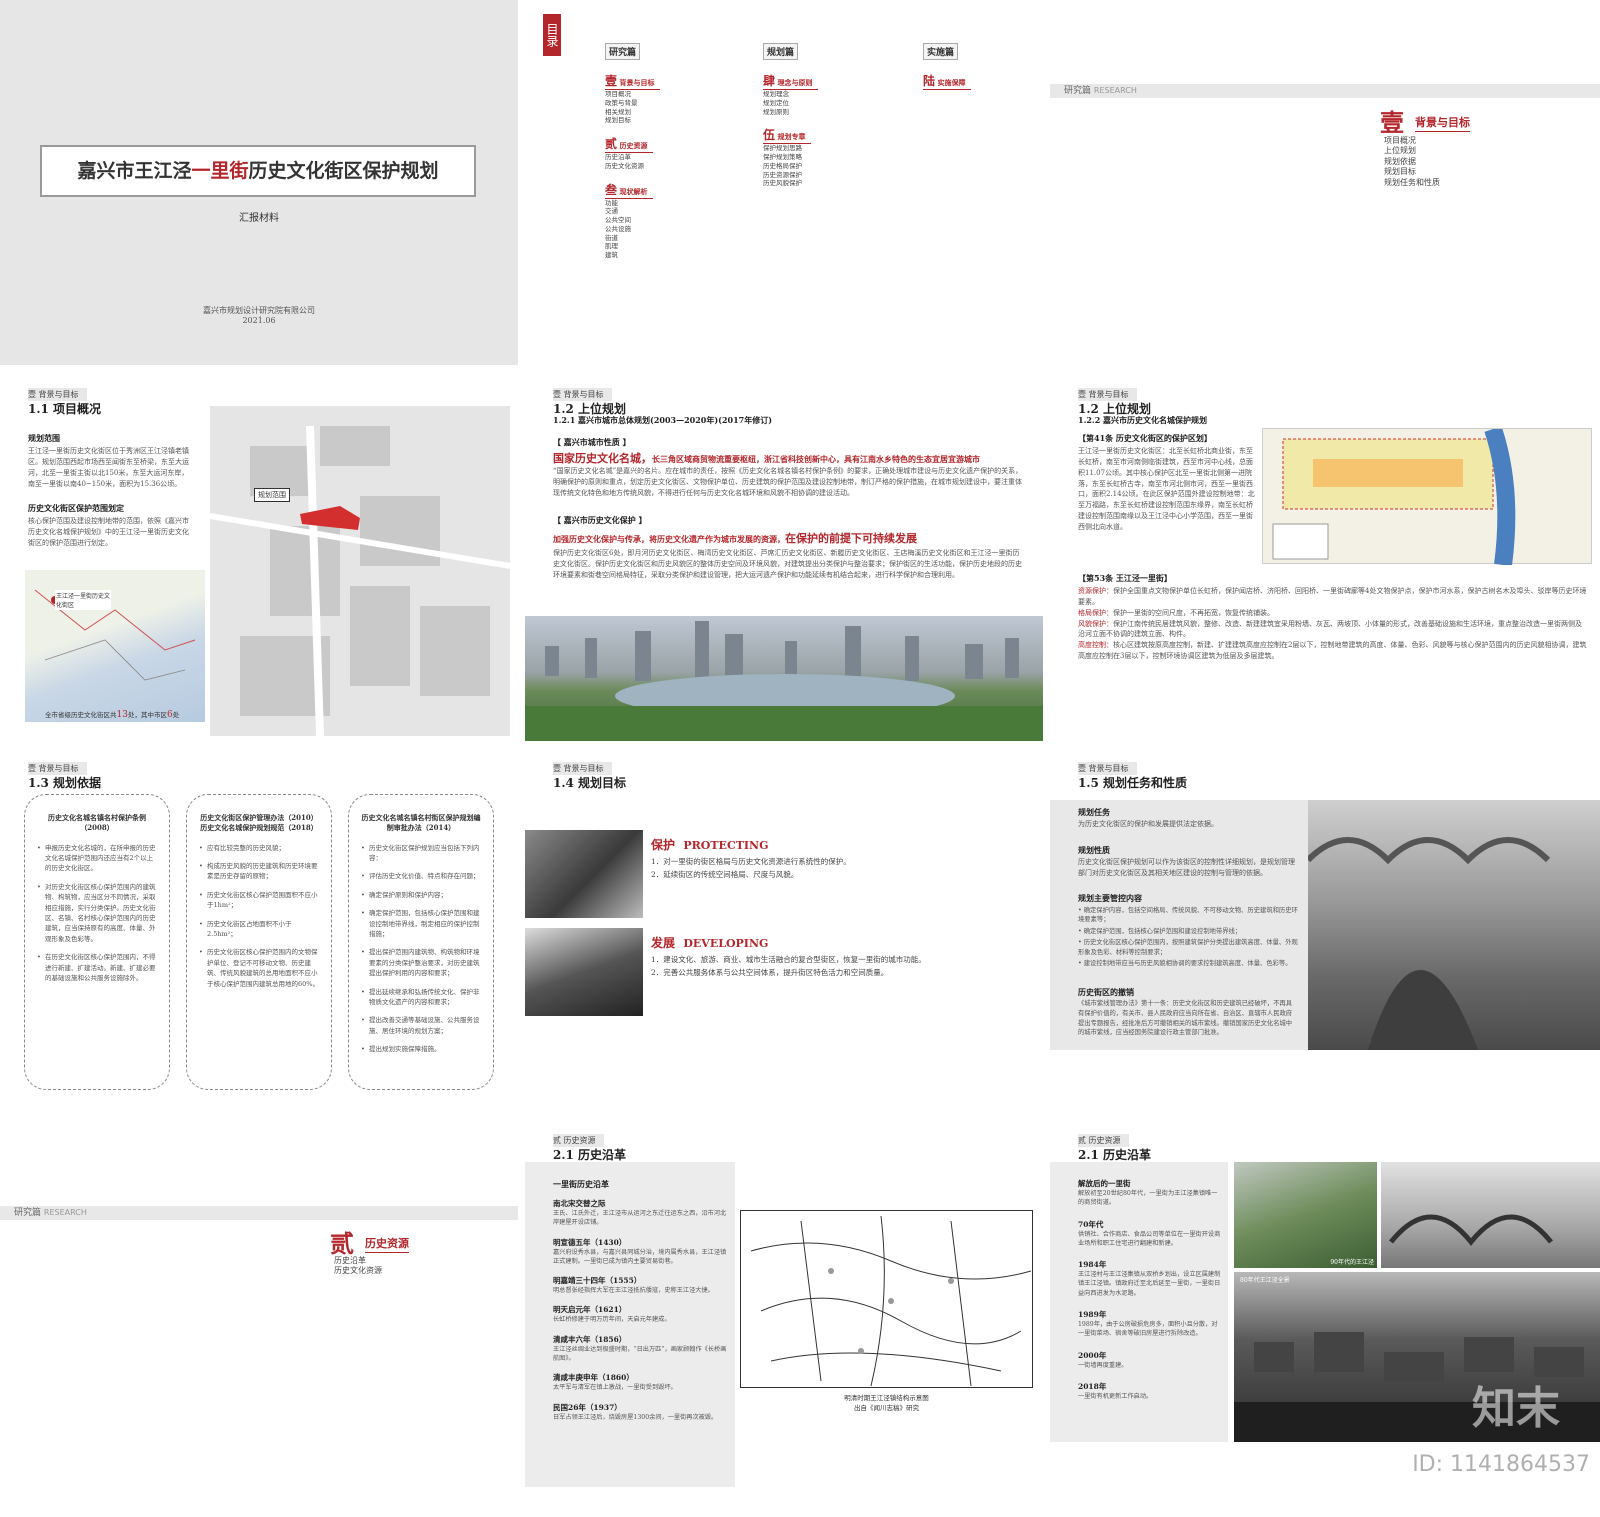 This screenshot has height=1517, width=1600. I want to click on goal-item: 2．完善公共服务体系与公共空间体系，提升街区特色活力和空间质量。, so click(770, 972).